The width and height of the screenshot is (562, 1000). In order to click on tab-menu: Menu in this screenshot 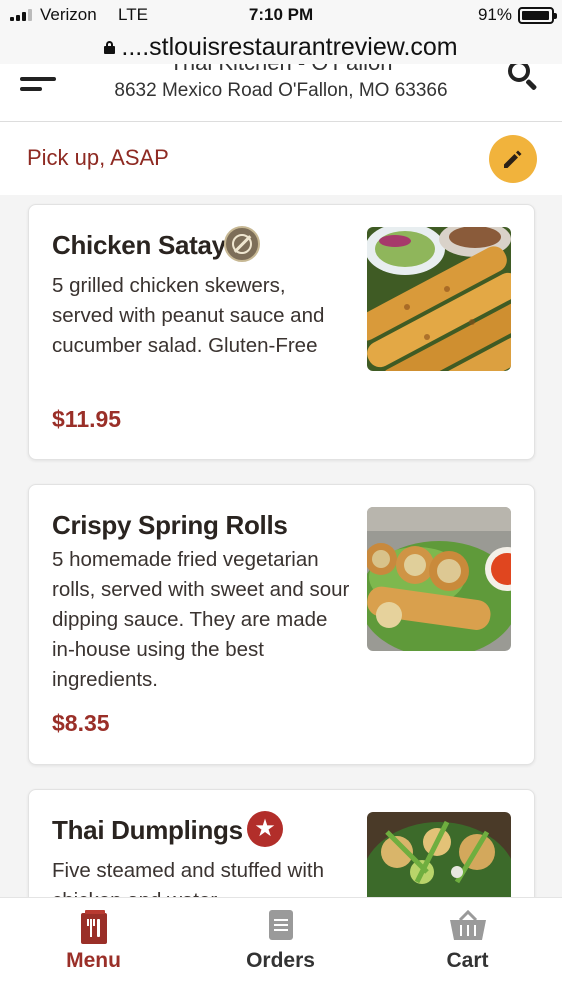, I will do `click(93, 949)`.